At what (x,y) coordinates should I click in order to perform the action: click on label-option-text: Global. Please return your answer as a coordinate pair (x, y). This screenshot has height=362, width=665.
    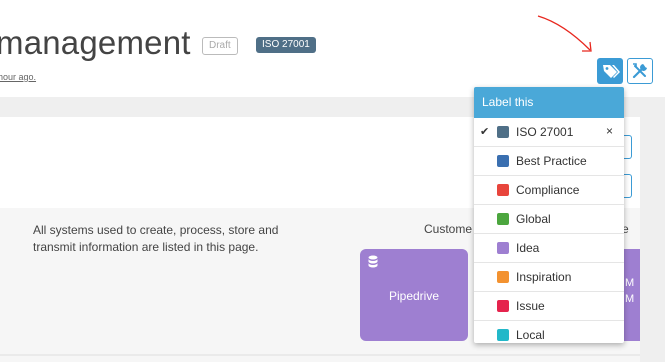
    Looking at the image, I should click on (533, 219).